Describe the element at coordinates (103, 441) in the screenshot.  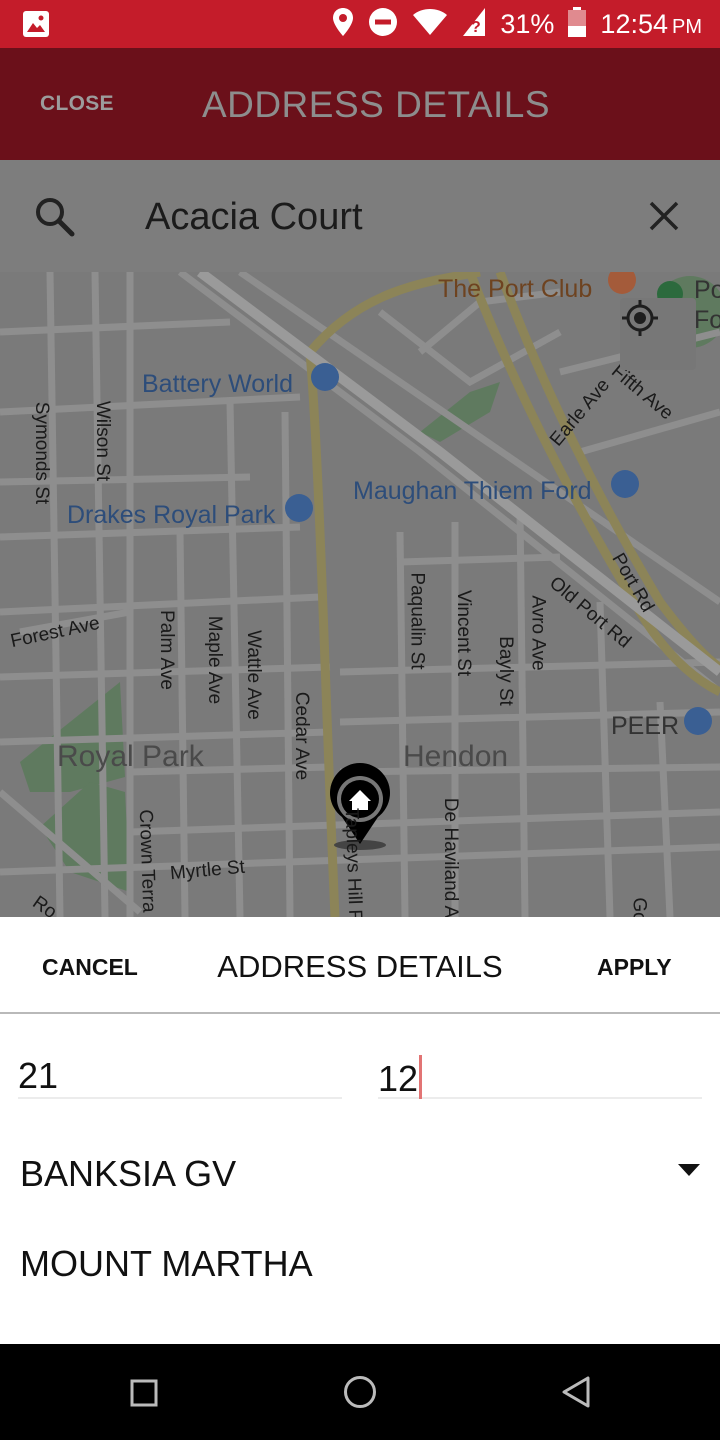
I see `street-label-wilson: Wilson St` at that location.